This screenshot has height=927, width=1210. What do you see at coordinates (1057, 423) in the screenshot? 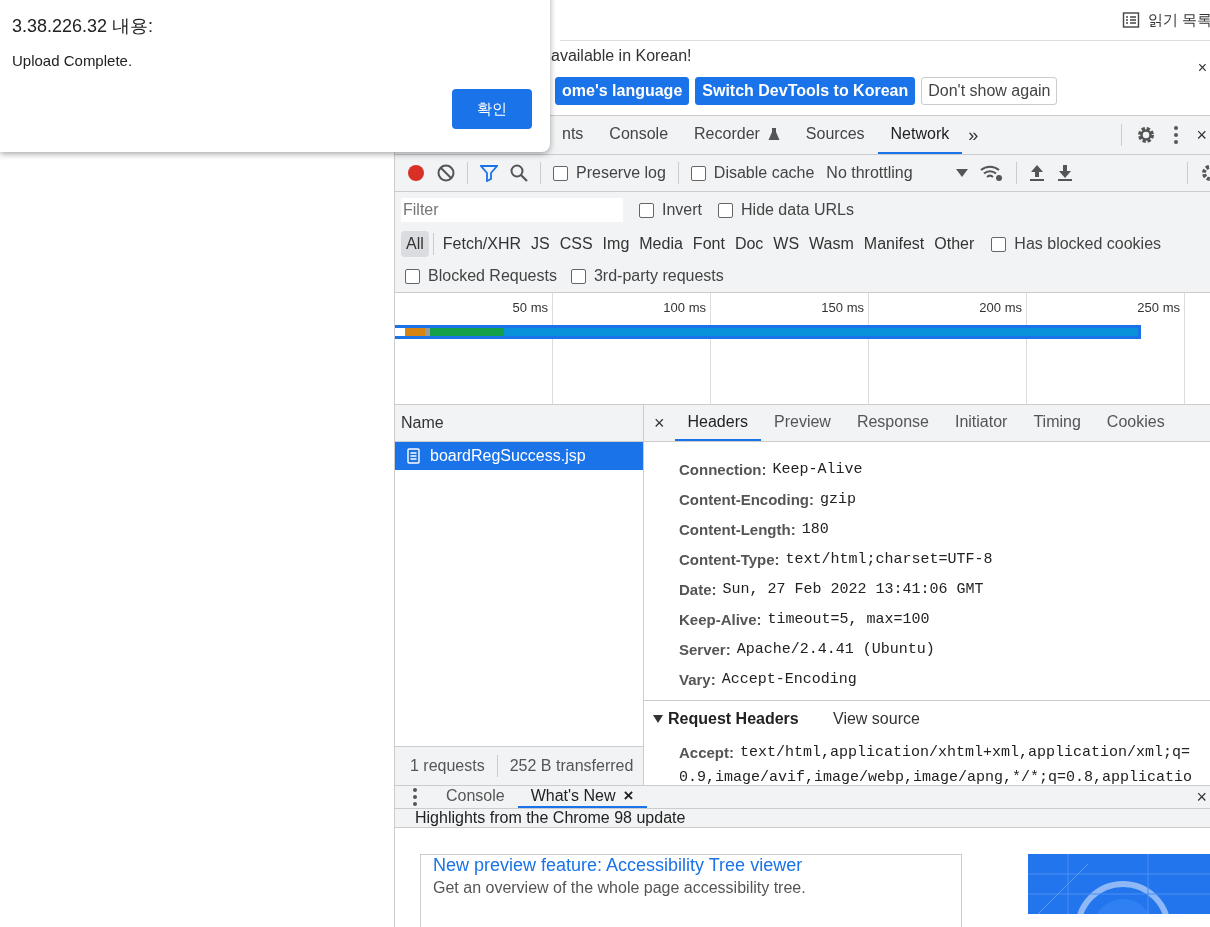
I see `detail-tab: Timing` at bounding box center [1057, 423].